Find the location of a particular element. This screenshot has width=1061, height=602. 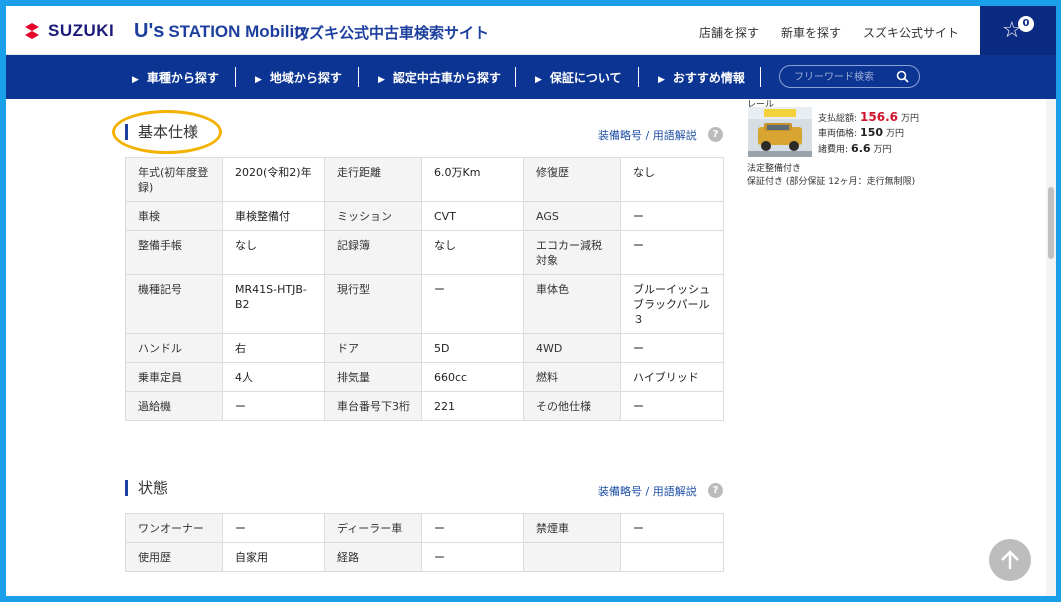

state-row: 使用歴 自家用 経路ー is located at coordinates (424, 557).